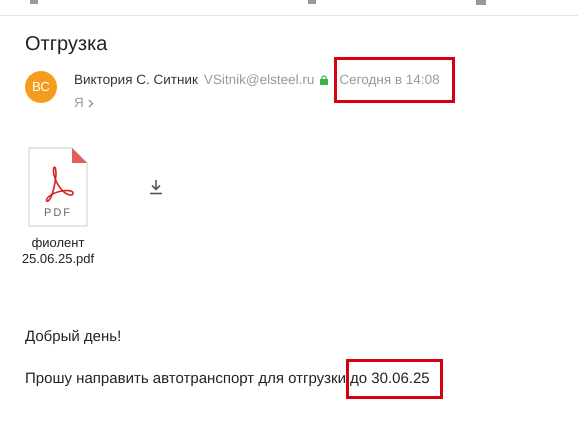  I want to click on avatar: ВС, so click(41, 87).